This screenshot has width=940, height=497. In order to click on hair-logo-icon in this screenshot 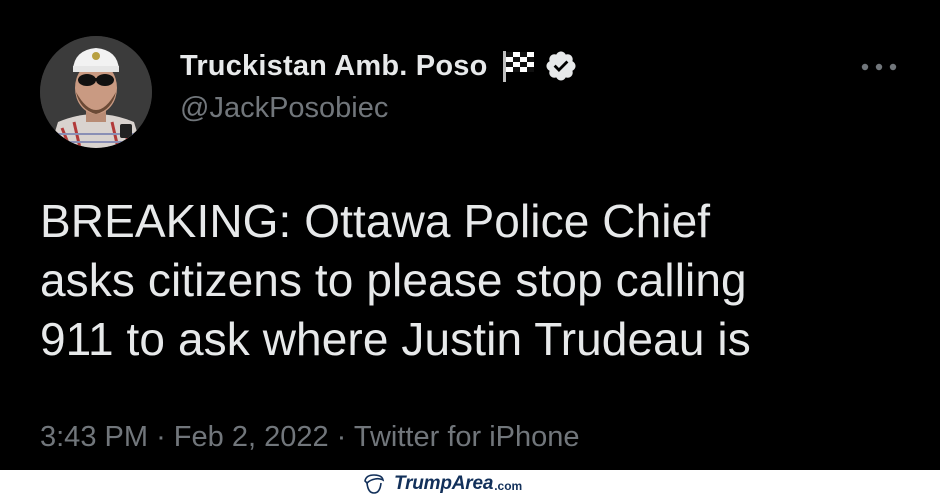, I will do `click(374, 483)`.